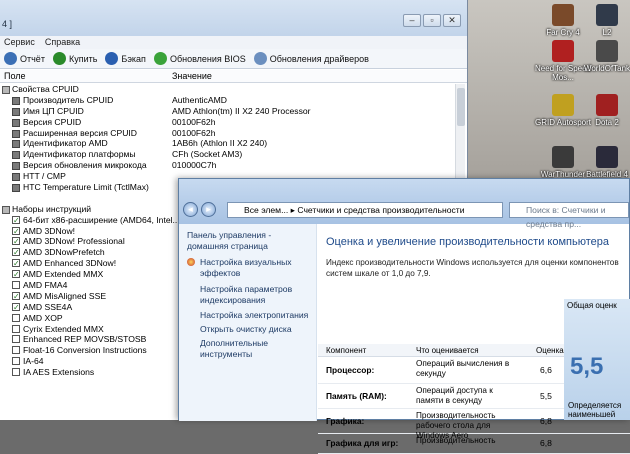 The image size is (630, 454). What do you see at coordinates (607, 122) in the screenshot?
I see `desktop-icon-label: Dota 2` at bounding box center [607, 122].